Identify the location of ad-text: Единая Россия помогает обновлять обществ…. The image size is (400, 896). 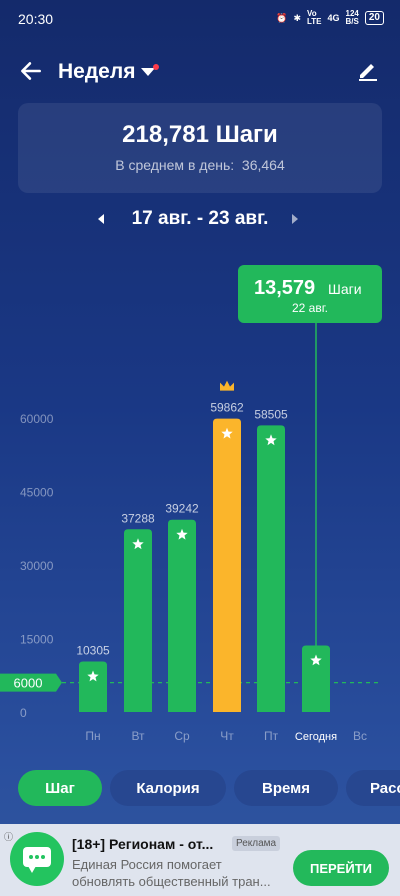
(171, 873).